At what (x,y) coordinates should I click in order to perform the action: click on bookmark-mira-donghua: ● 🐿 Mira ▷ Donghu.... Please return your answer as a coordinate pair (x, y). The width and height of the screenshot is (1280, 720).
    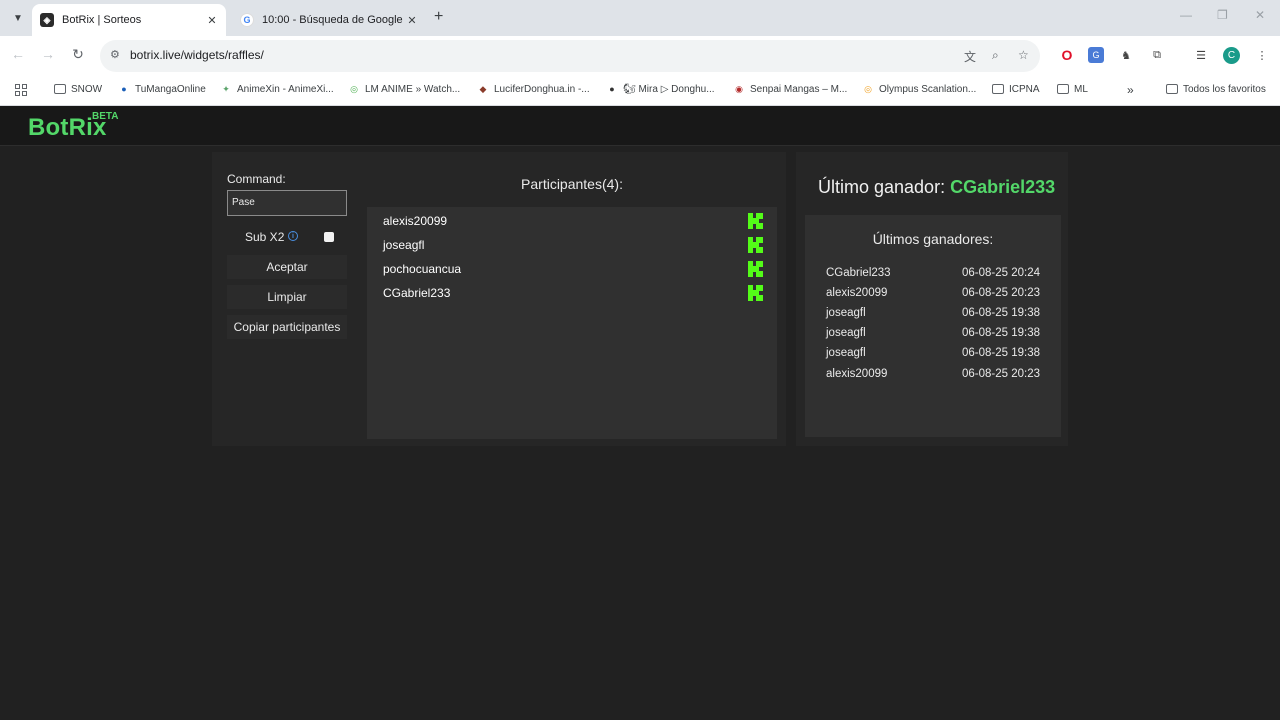
    Looking at the image, I should click on (660, 89).